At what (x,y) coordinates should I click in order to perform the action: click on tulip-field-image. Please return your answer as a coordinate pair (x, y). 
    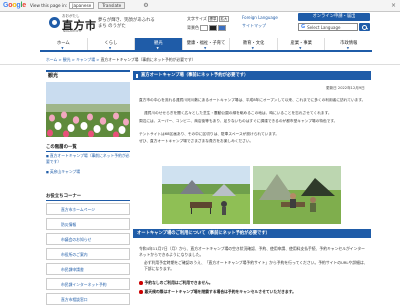
    Looking at the image, I should click on (88, 109).